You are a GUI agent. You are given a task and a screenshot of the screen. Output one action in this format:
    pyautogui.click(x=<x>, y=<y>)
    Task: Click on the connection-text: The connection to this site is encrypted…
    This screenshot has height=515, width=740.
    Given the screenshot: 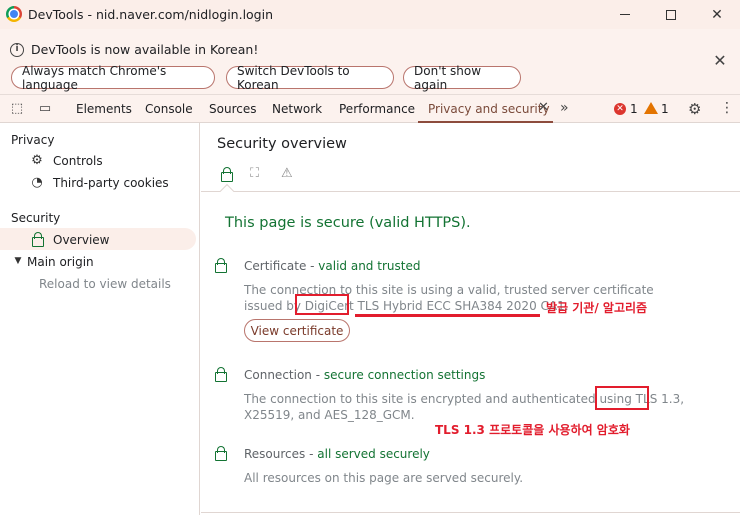 What is the action you would take?
    pyautogui.click(x=440, y=399)
    